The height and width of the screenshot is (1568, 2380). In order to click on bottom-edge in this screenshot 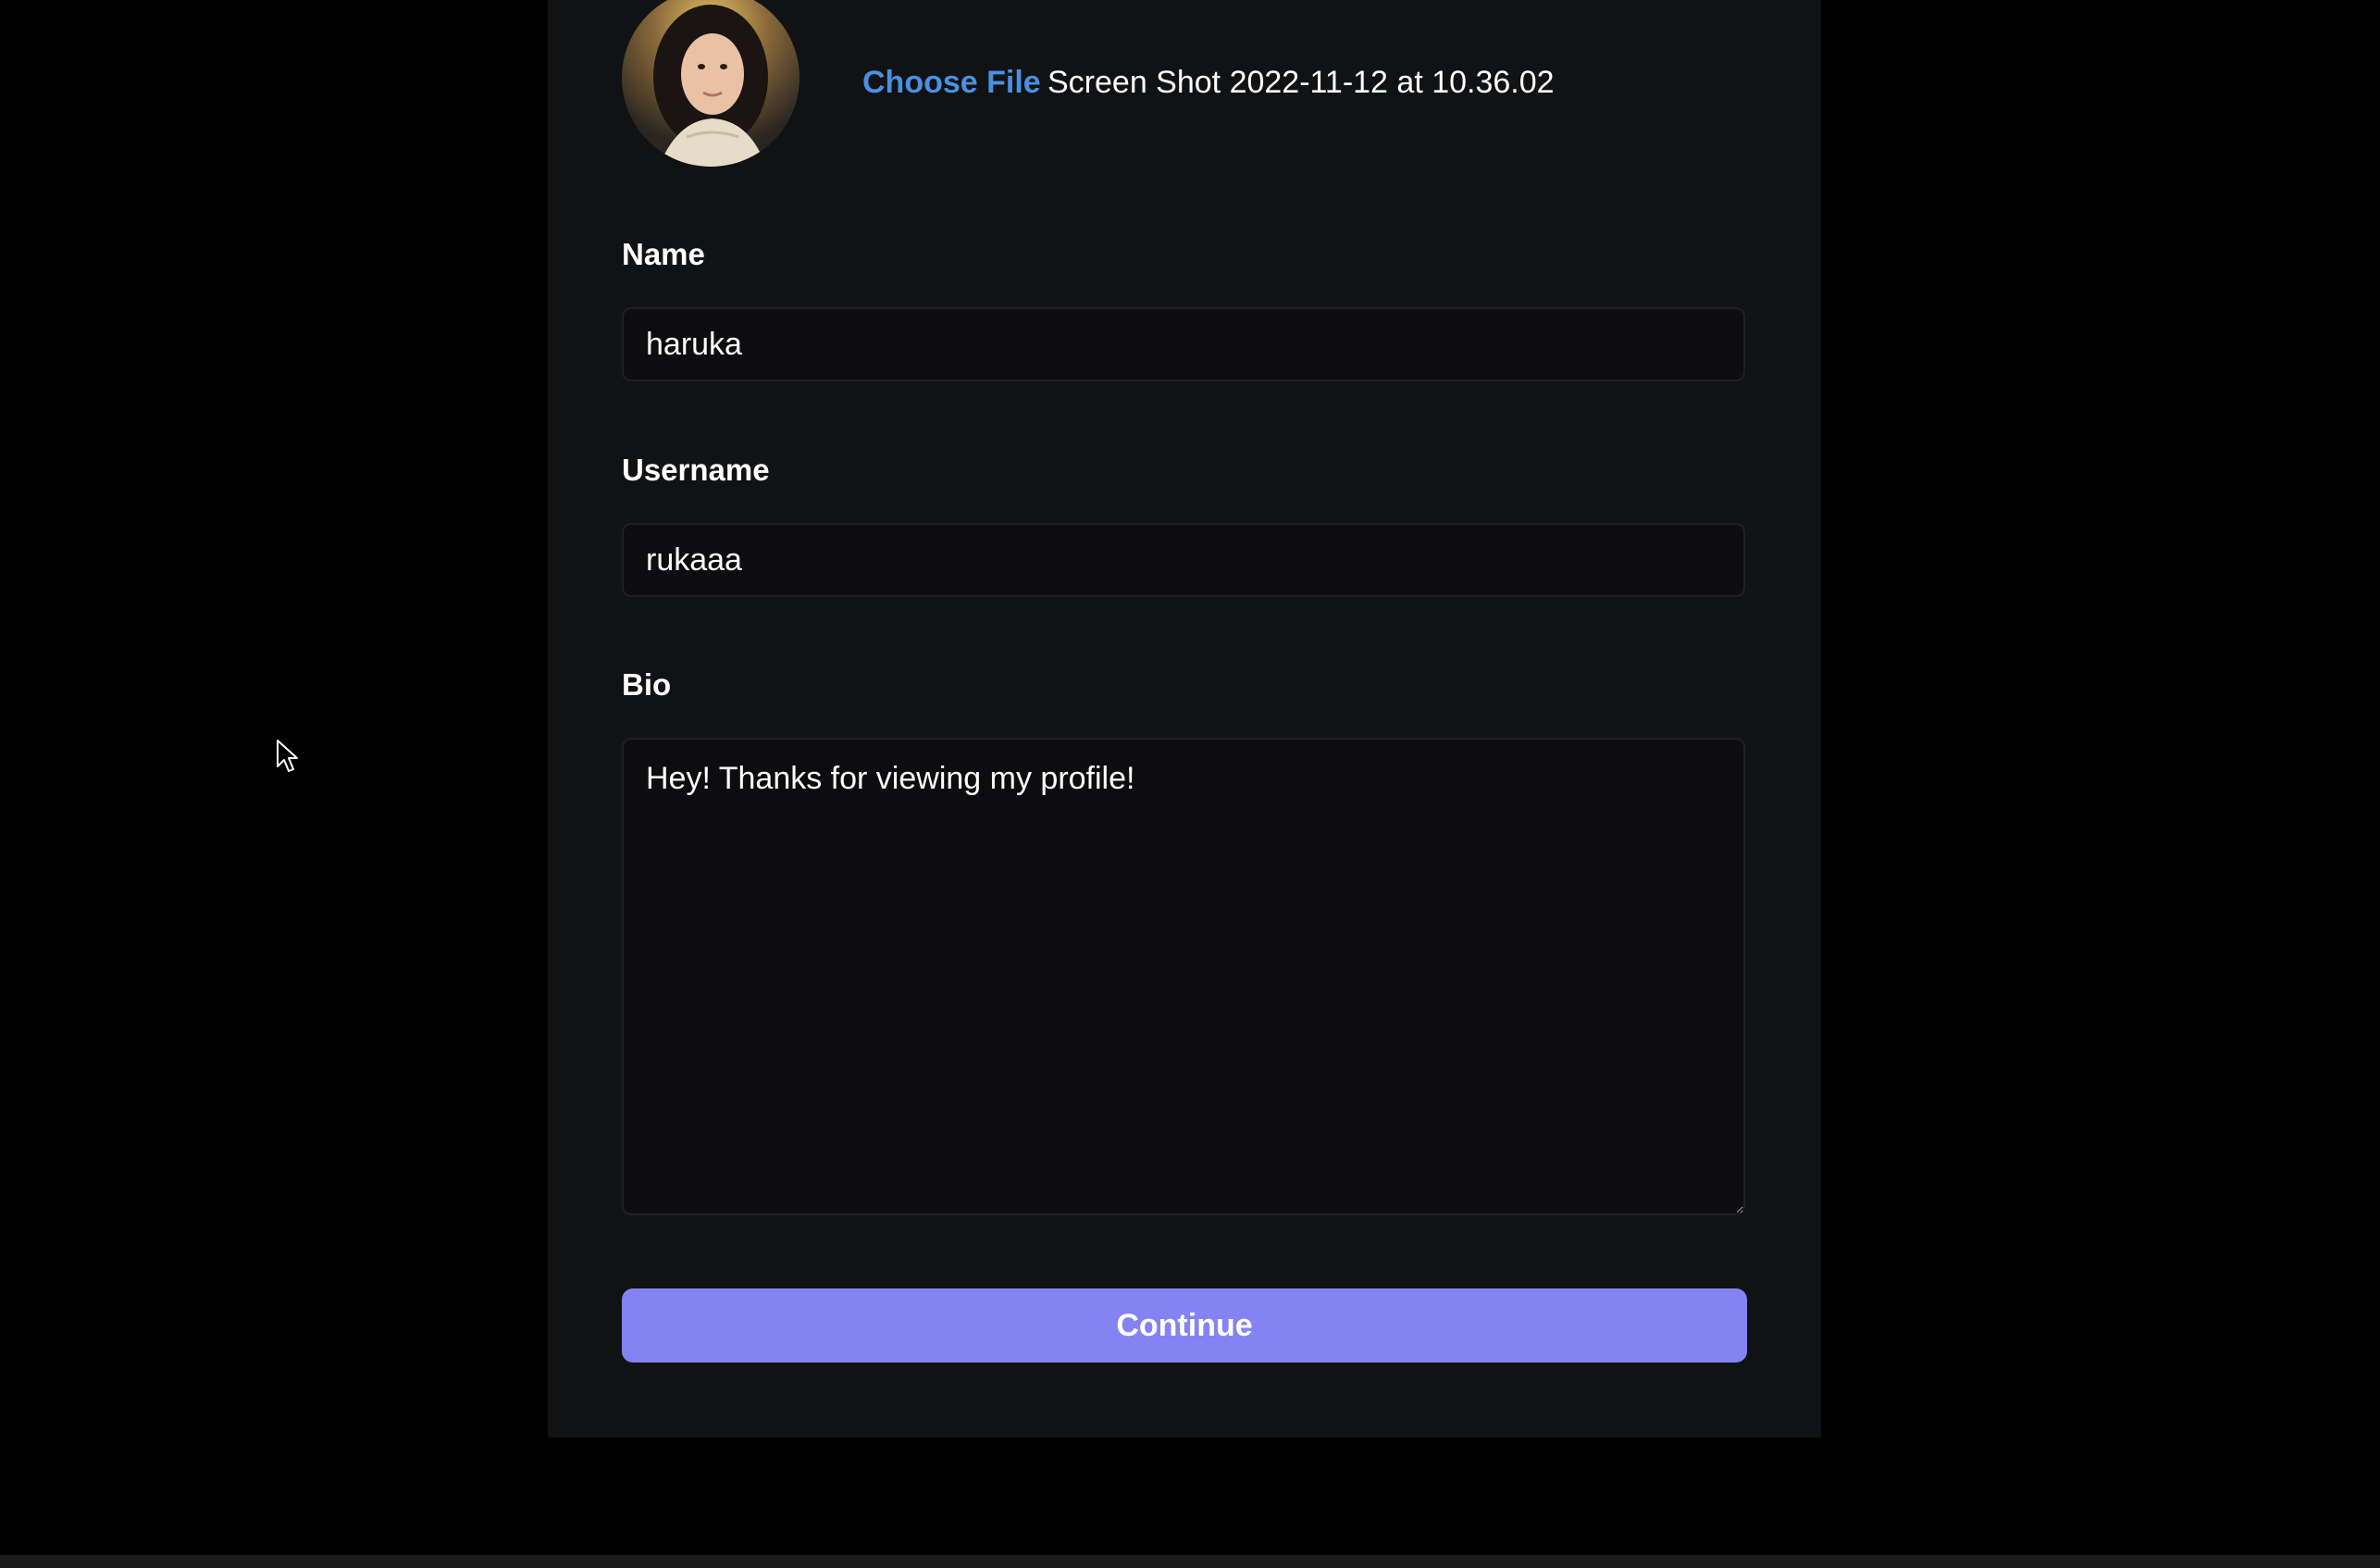, I will do `click(1190, 1561)`.